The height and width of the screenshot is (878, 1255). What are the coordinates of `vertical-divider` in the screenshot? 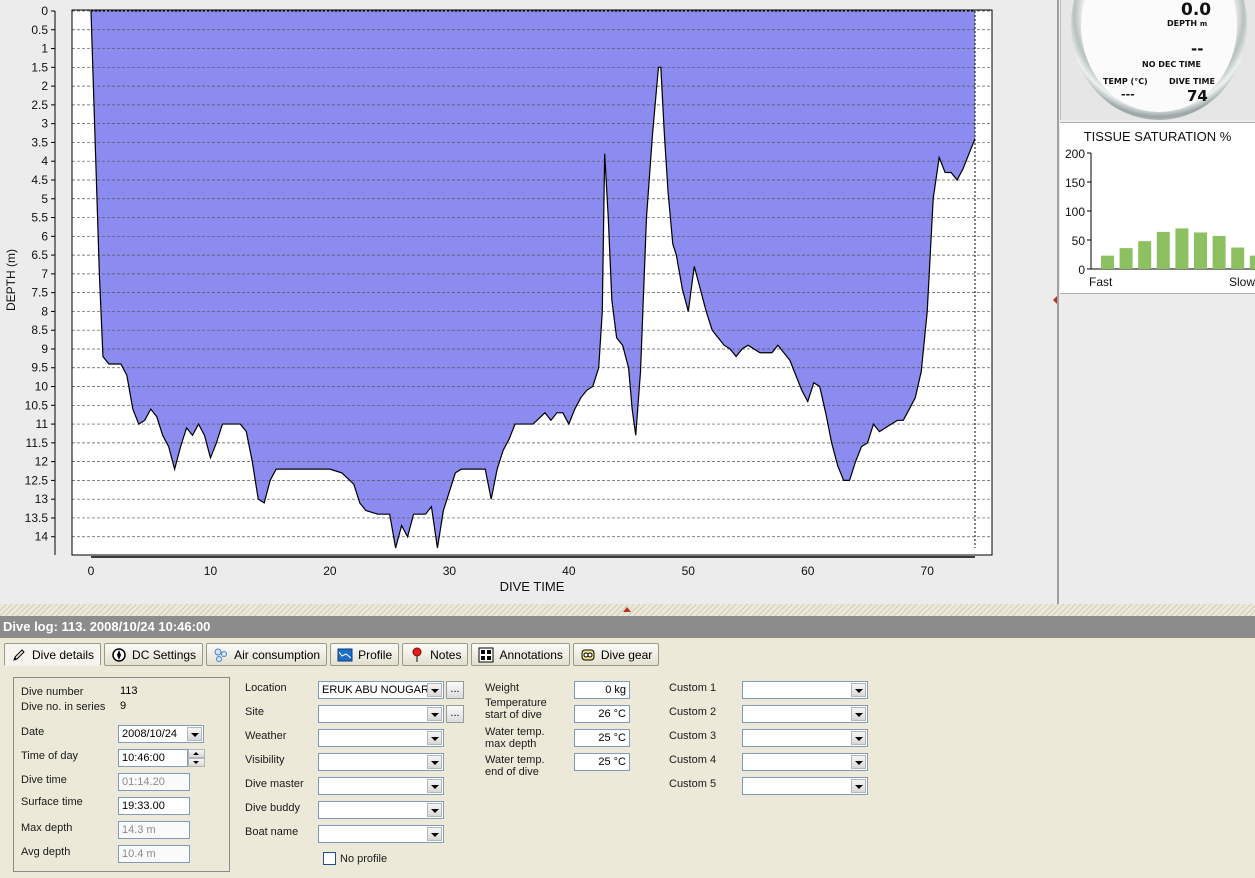 It's located at (1058, 302).